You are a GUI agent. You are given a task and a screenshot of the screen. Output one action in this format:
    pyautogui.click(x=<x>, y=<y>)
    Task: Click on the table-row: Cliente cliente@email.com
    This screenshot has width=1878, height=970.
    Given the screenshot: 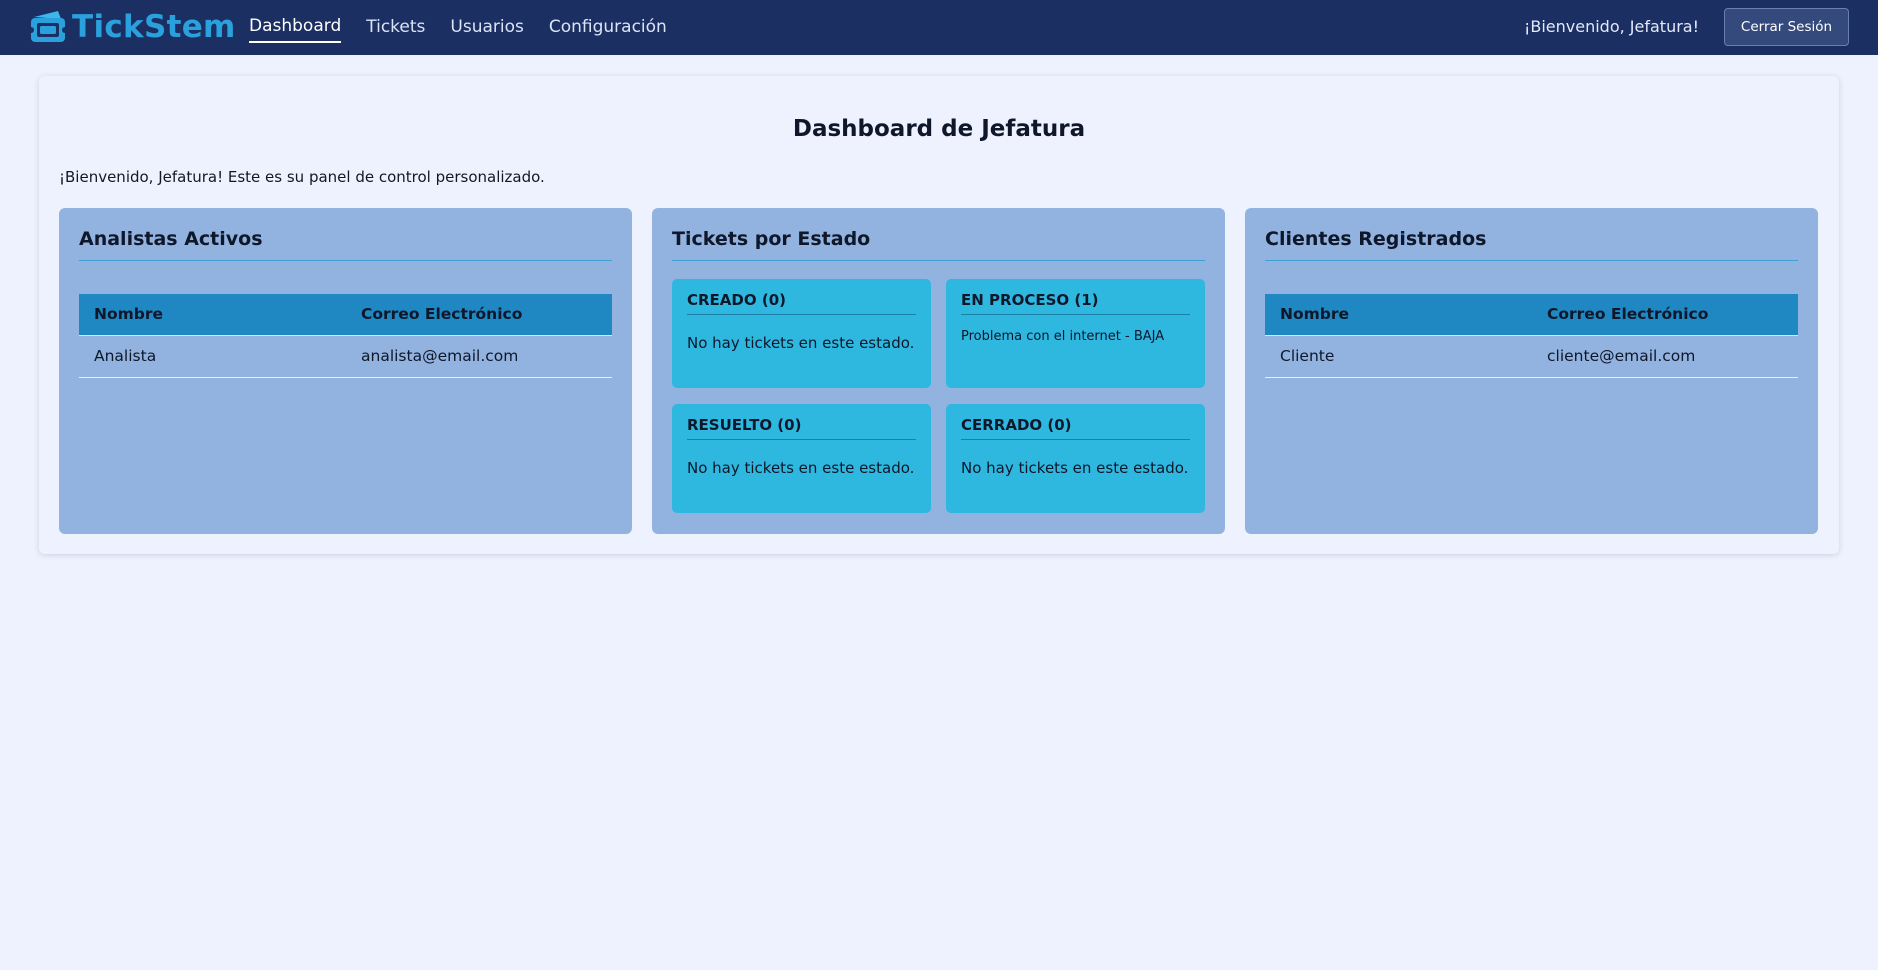 What is the action you would take?
    pyautogui.click(x=1531, y=356)
    